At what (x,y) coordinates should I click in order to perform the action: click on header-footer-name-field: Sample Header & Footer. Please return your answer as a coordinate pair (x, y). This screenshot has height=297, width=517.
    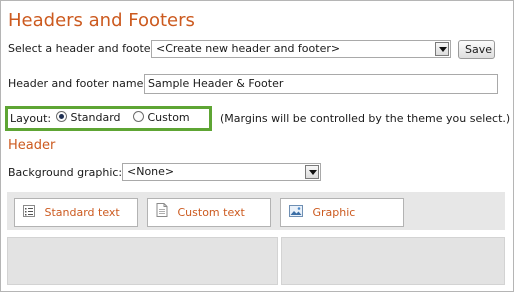
    Looking at the image, I should click on (321, 84).